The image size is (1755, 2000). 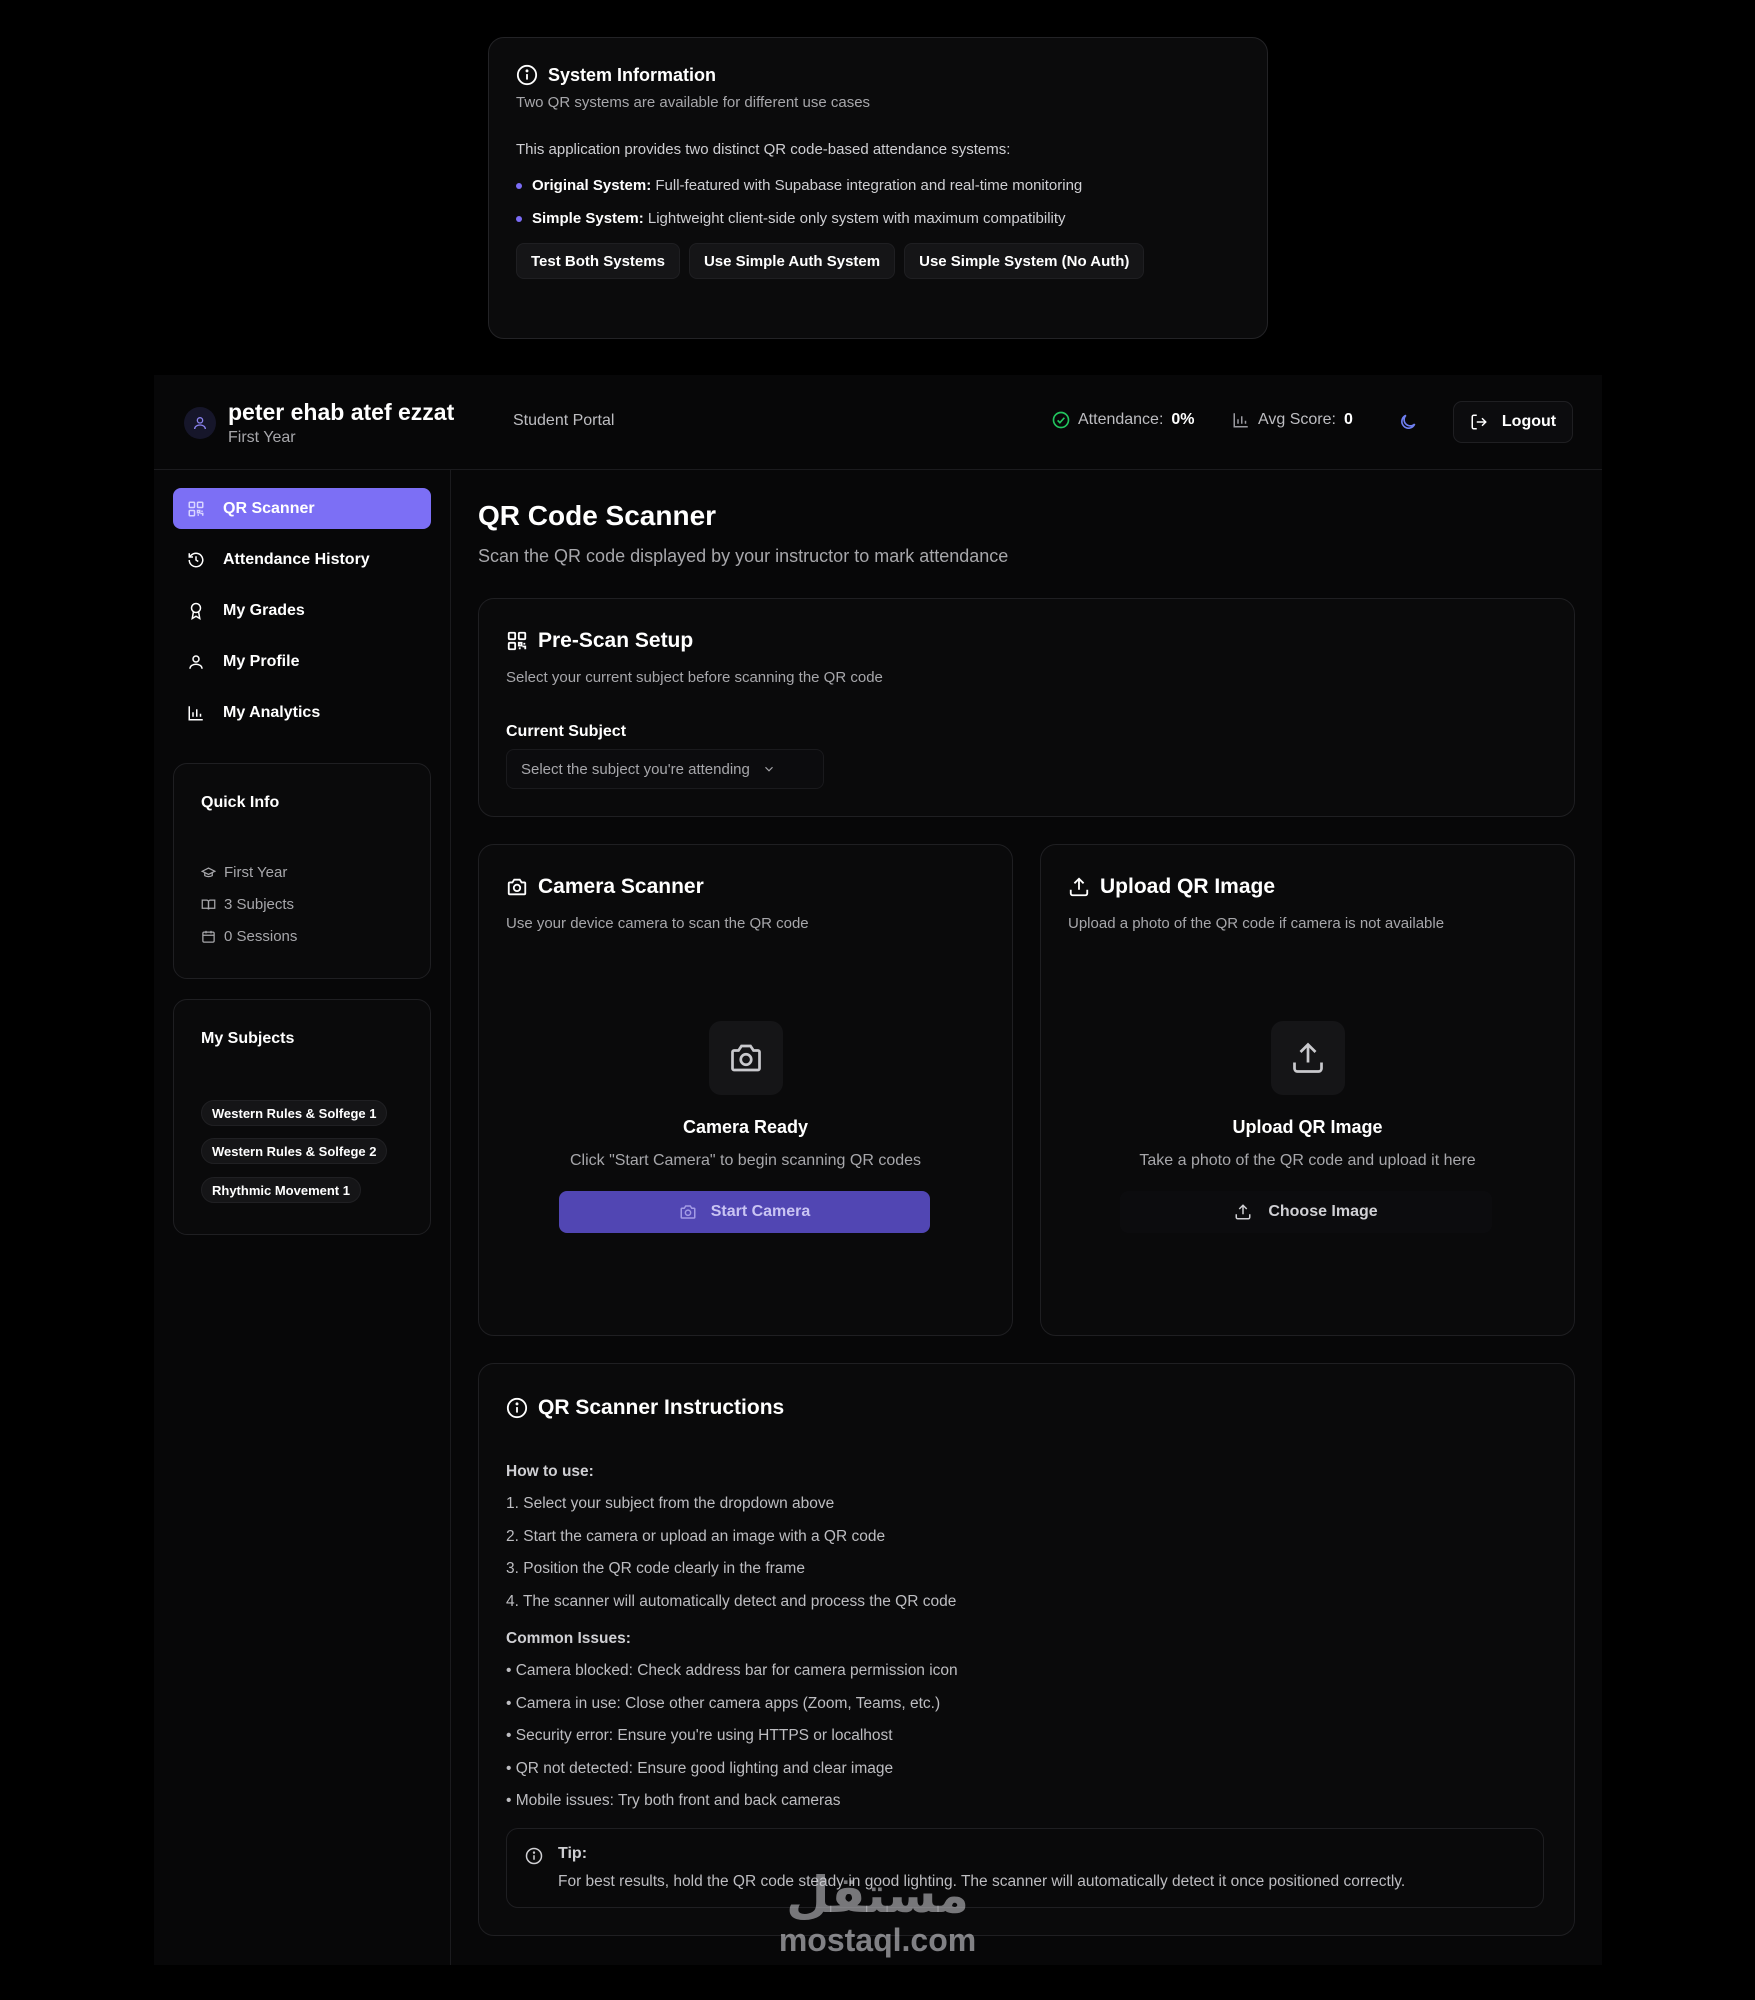 I want to click on quick-info-subjects: 3 Subjects, so click(x=247, y=904).